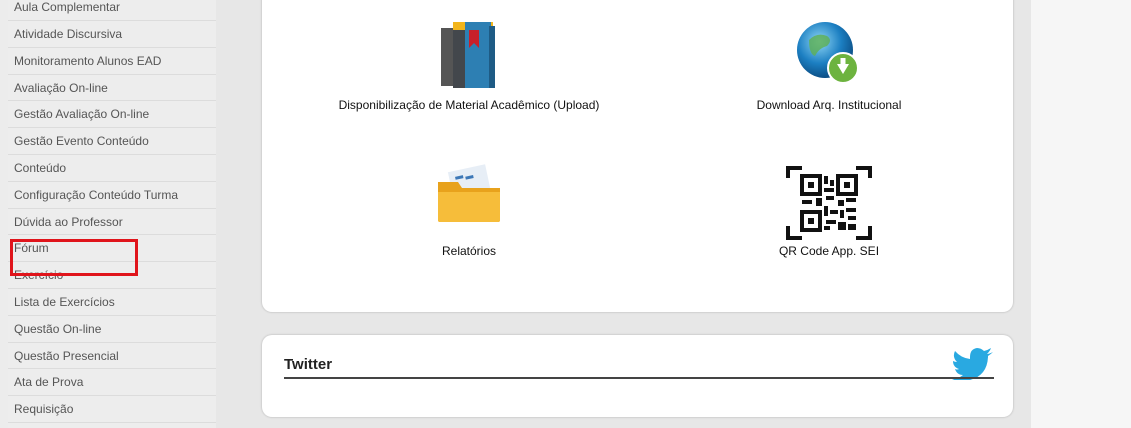 Image resolution: width=1131 pixels, height=428 pixels. What do you see at coordinates (112, 168) in the screenshot?
I see `sidebar-item-conteudo: Conteúdo` at bounding box center [112, 168].